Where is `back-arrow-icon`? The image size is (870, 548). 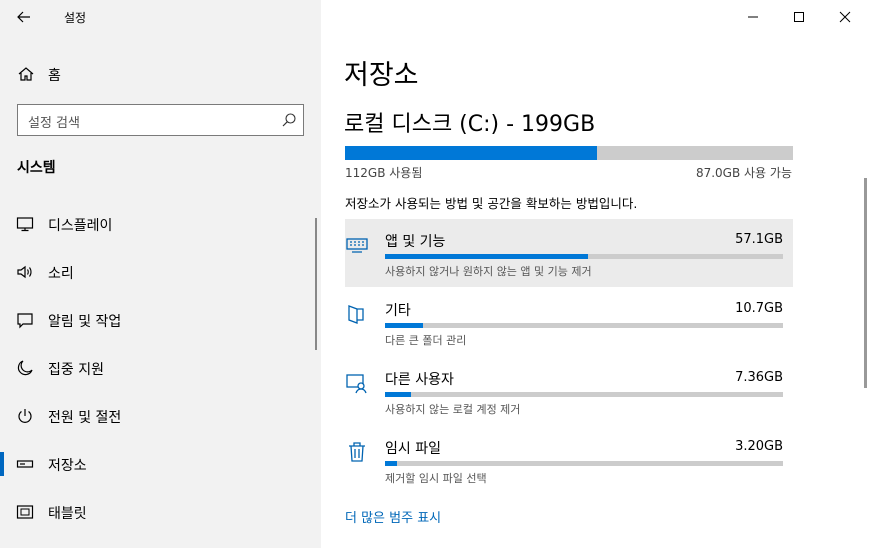 back-arrow-icon is located at coordinates (23, 17).